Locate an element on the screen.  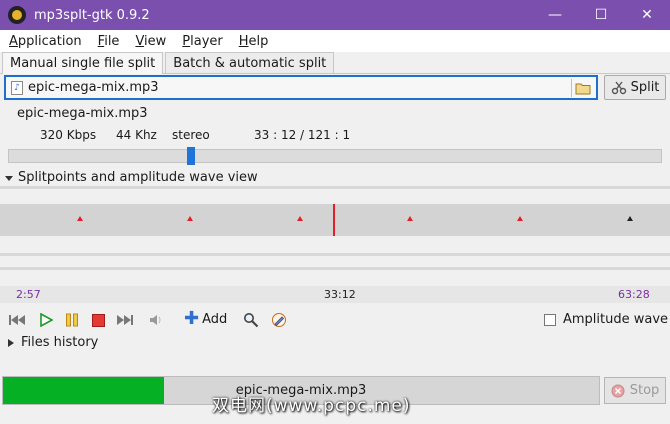
next-button is located at coordinates (124, 320).